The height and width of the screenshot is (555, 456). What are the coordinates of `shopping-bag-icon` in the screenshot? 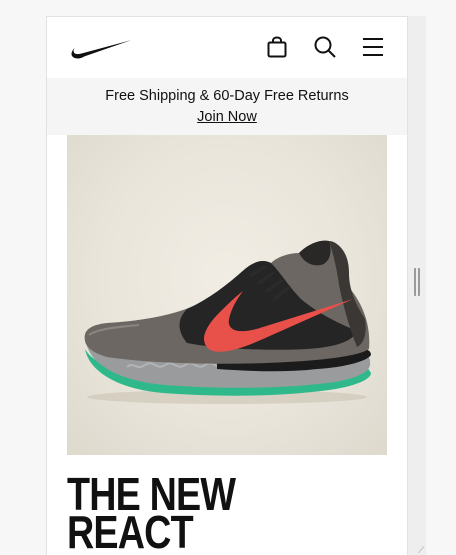 It's located at (277, 47).